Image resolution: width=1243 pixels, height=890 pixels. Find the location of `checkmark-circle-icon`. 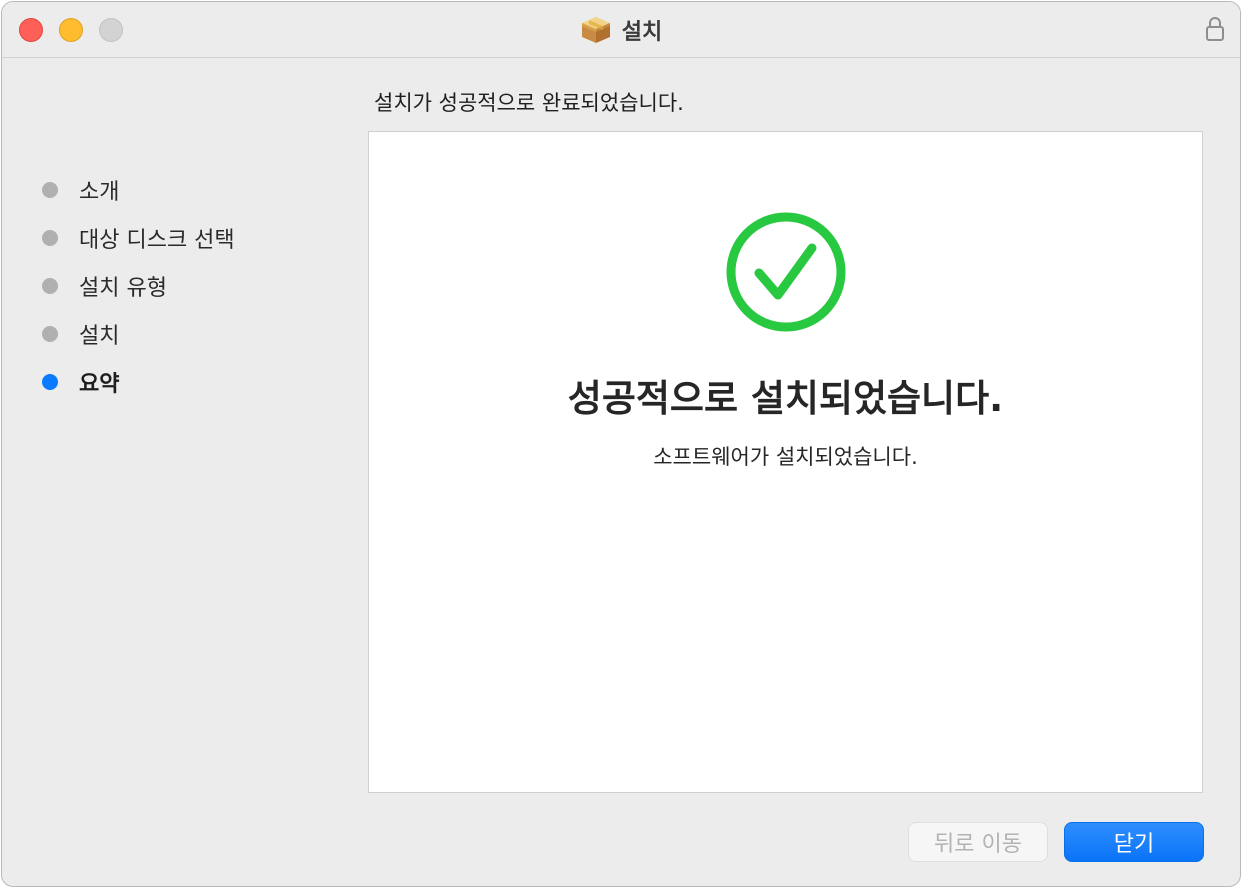

checkmark-circle-icon is located at coordinates (786, 272).